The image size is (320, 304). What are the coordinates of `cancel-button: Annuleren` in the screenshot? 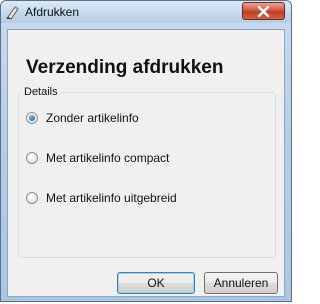 It's located at (241, 283).